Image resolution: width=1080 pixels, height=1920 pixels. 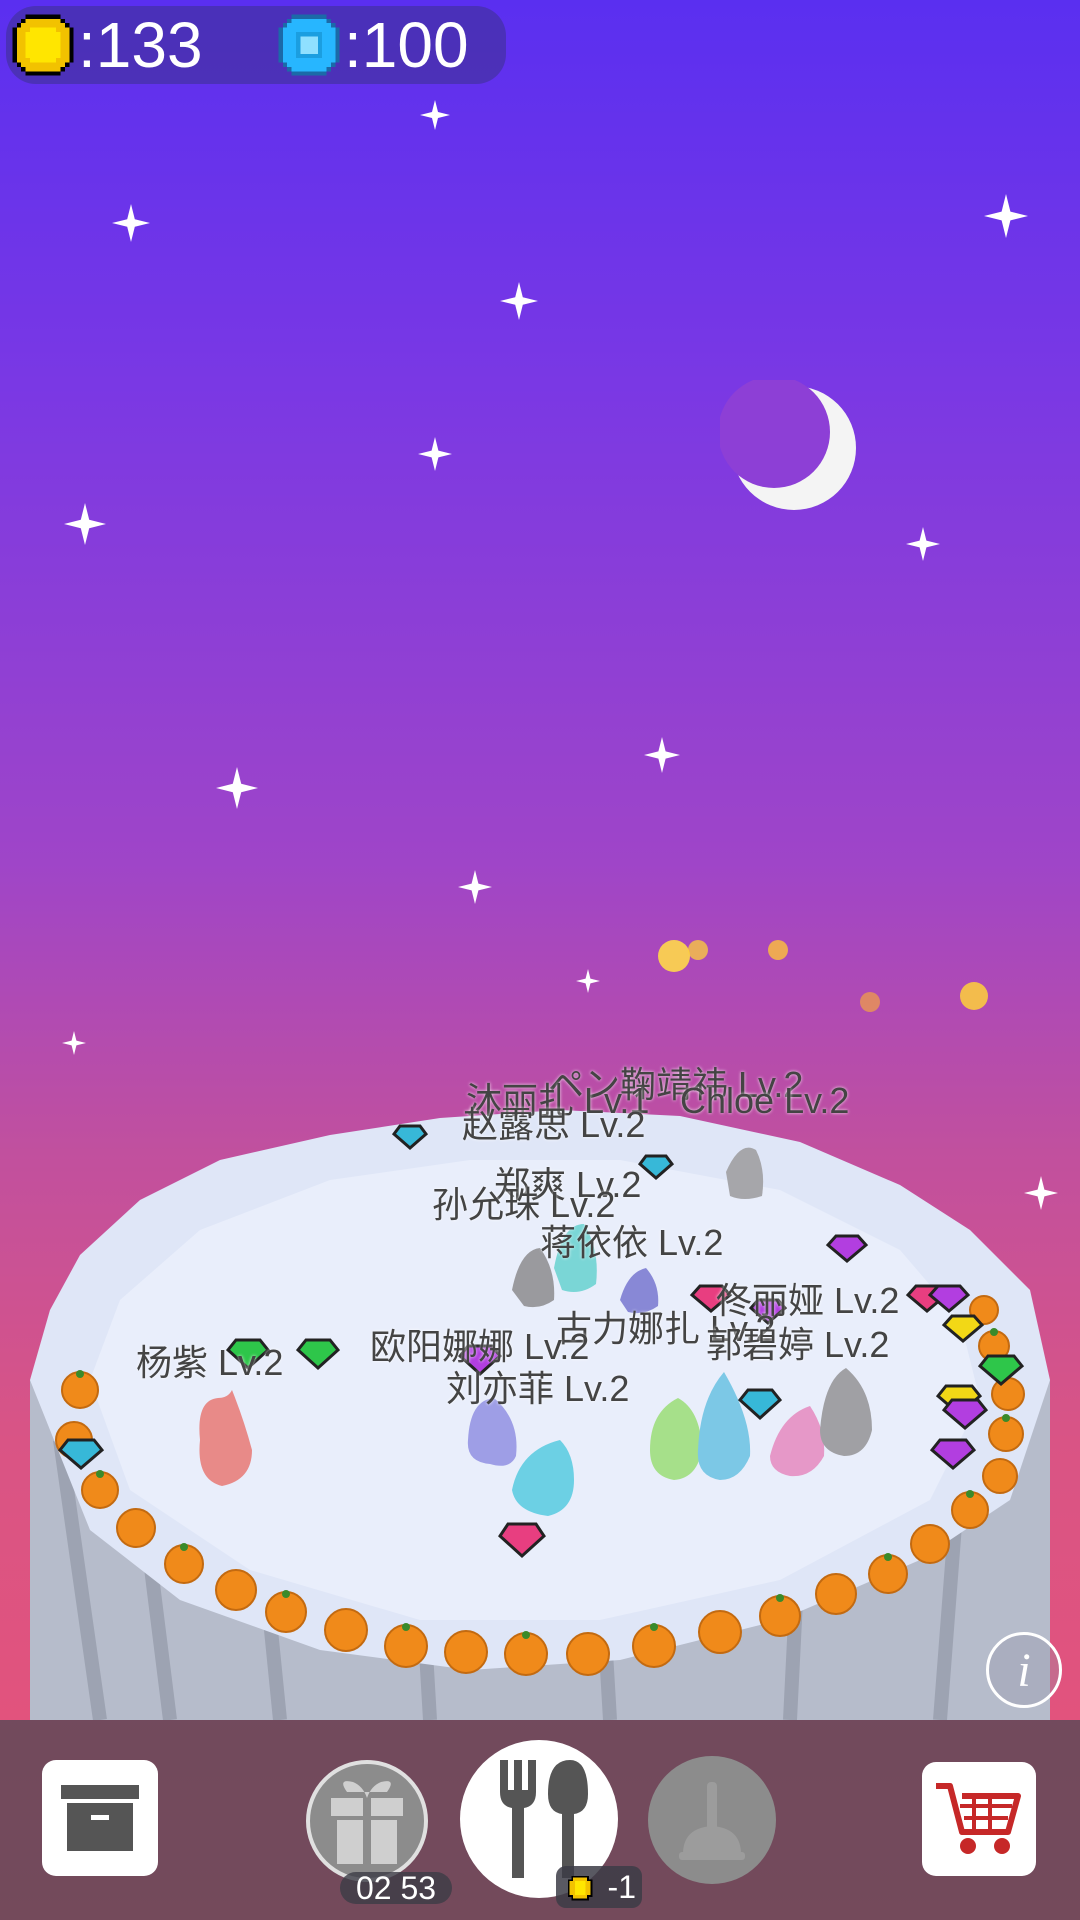 I want to click on fork-spoon-icon, so click(x=544, y=1819).